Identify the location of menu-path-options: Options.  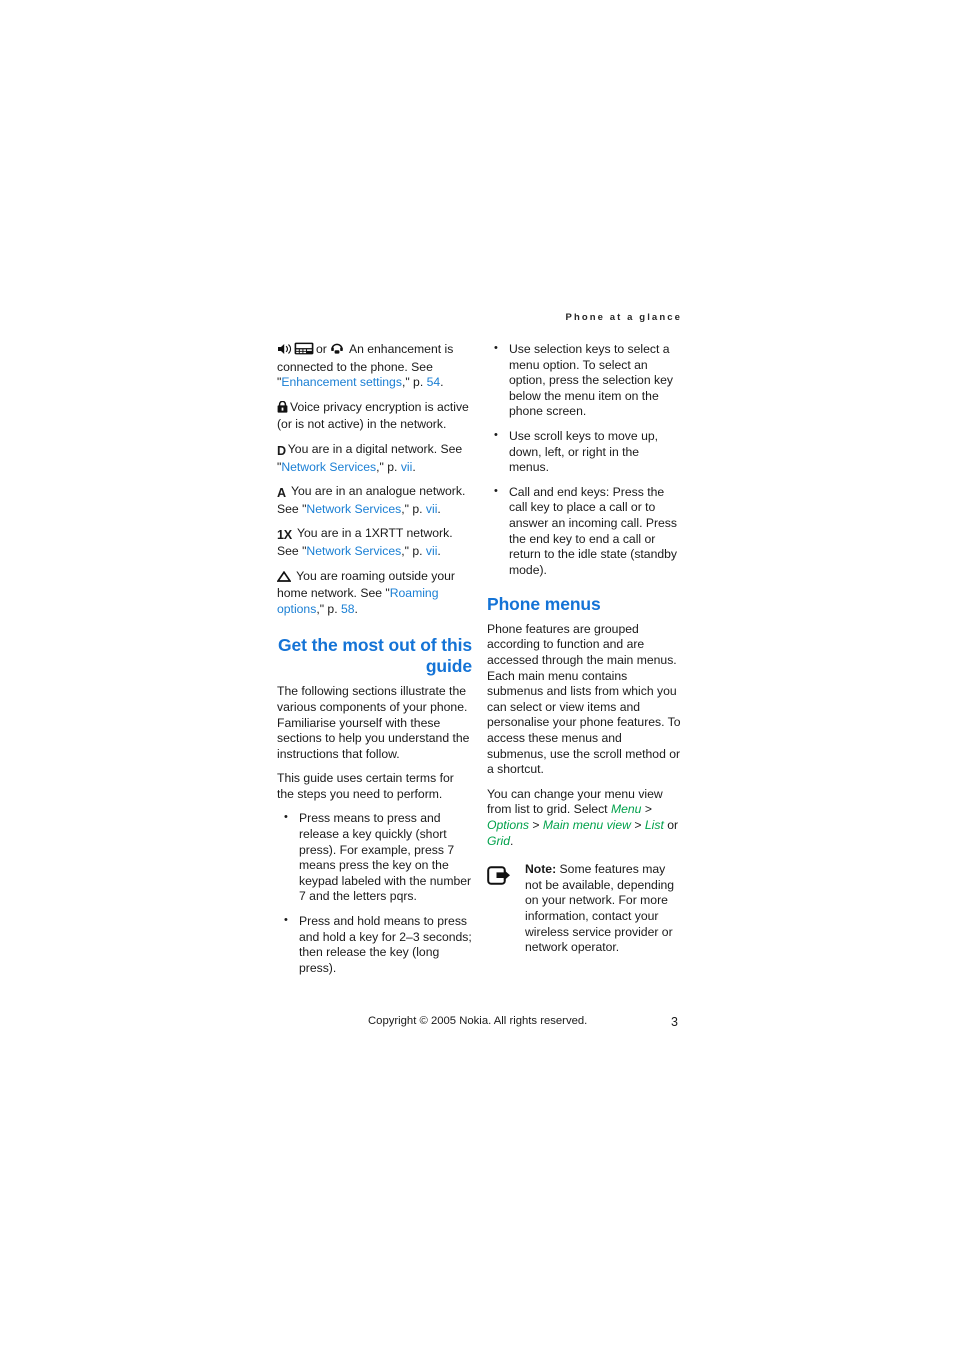
(508, 825).